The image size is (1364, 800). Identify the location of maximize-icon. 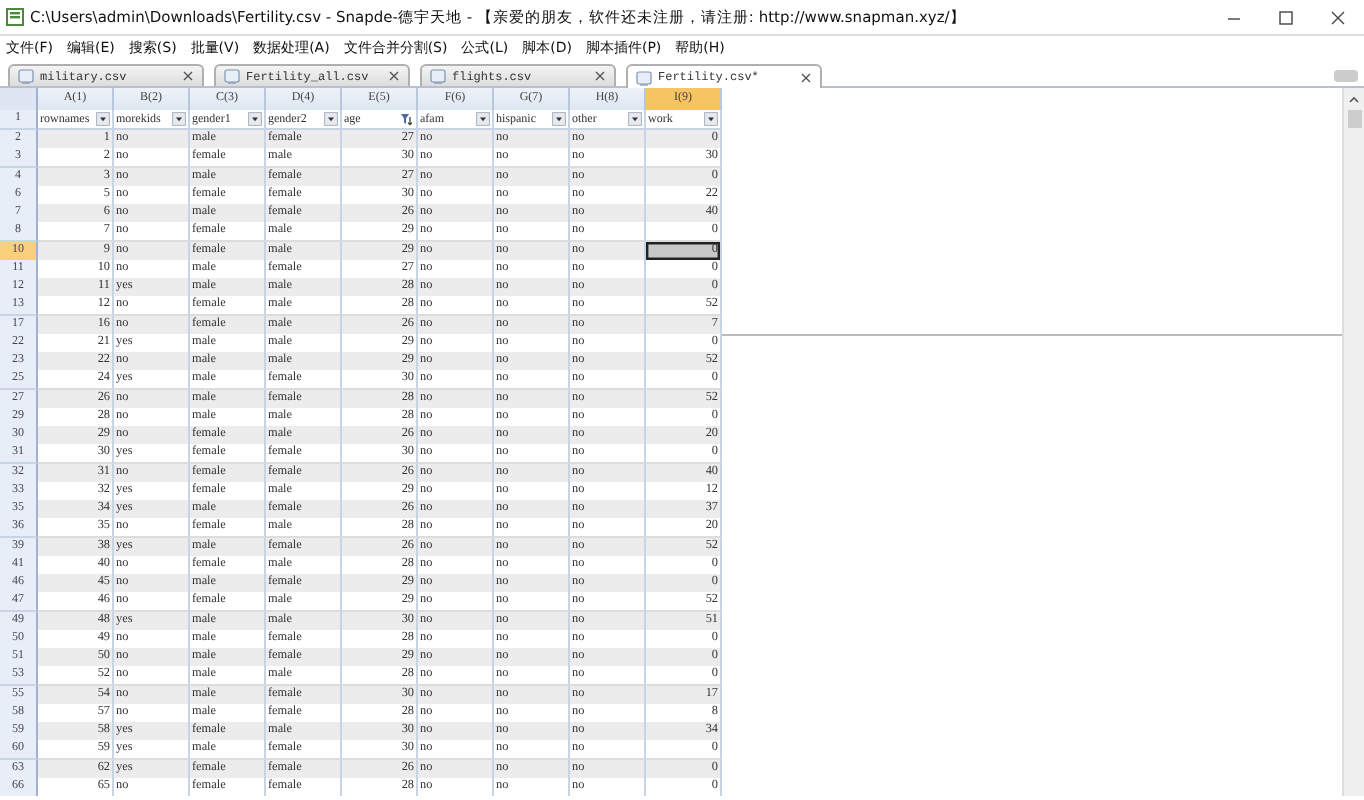
(1286, 17).